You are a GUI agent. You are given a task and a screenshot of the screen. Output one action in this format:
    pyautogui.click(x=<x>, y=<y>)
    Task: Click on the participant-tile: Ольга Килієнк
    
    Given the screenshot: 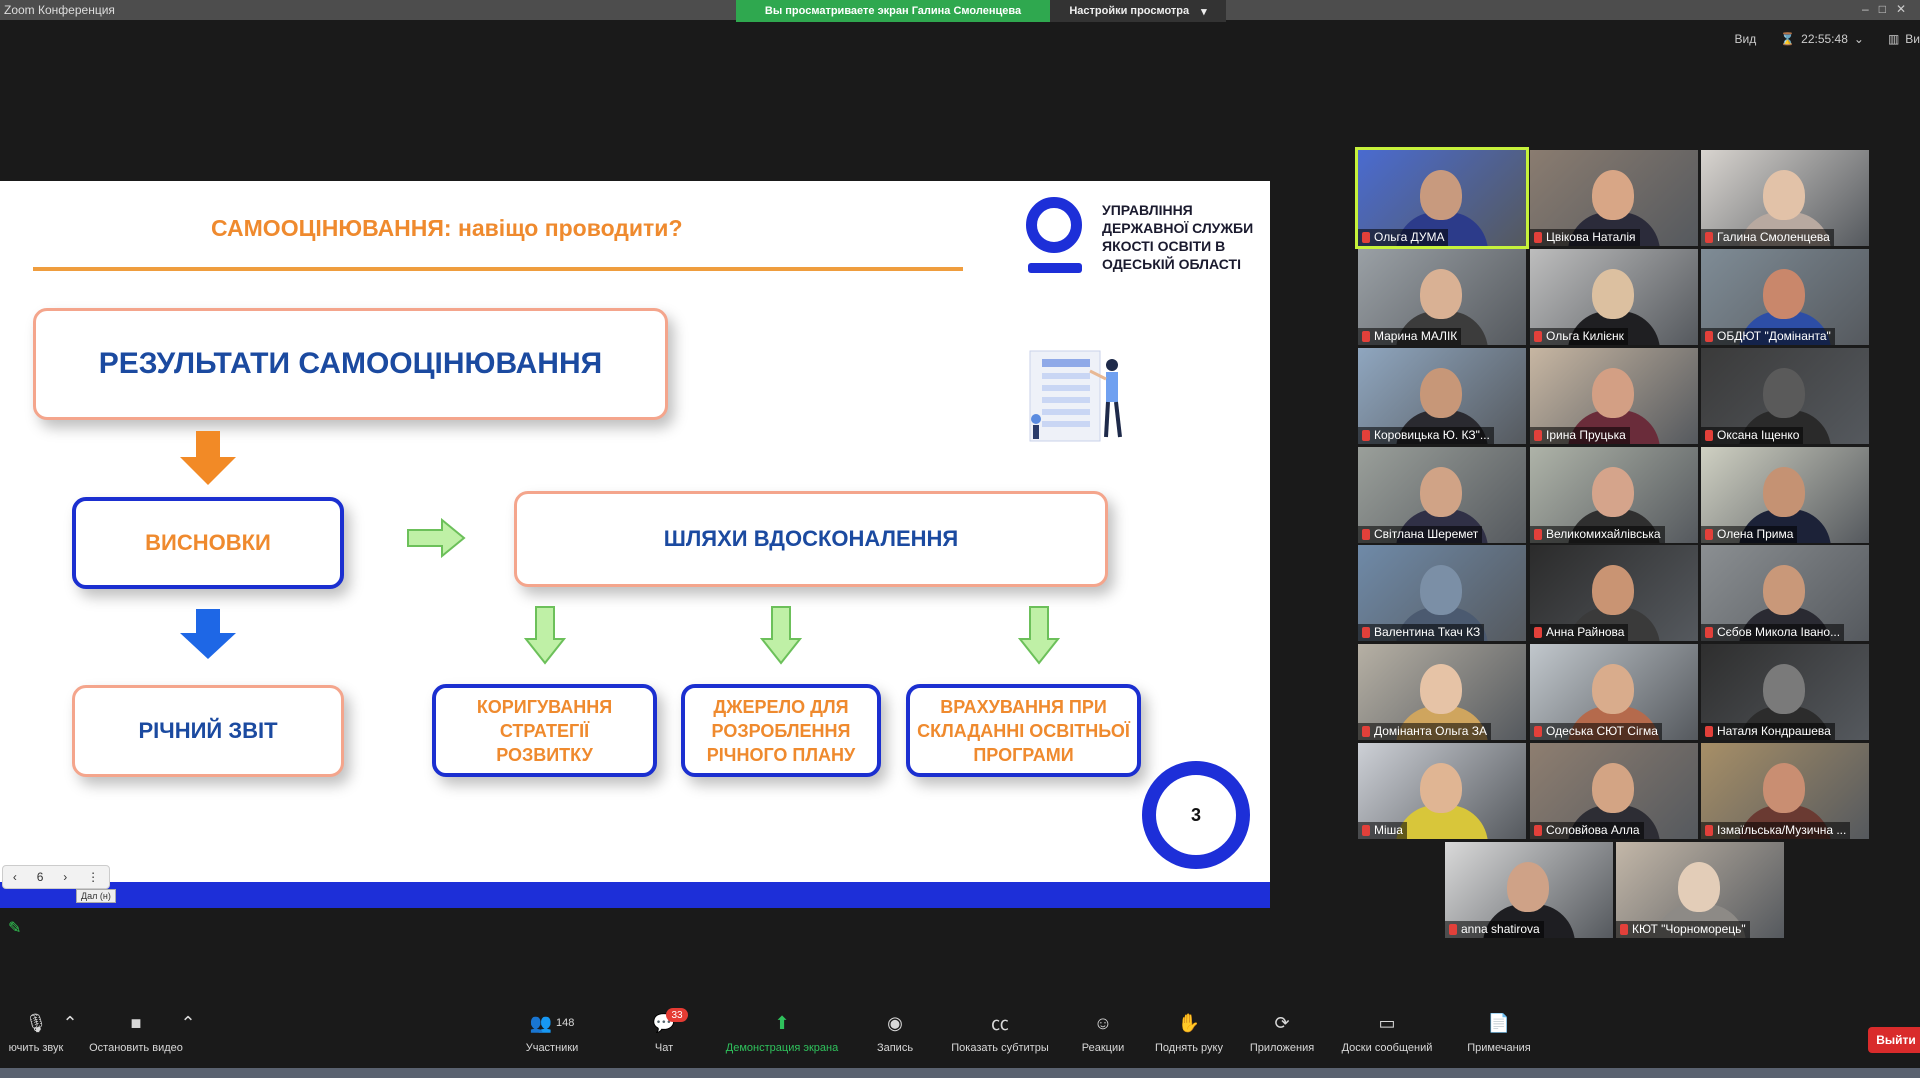 What is the action you would take?
    pyautogui.click(x=1614, y=297)
    